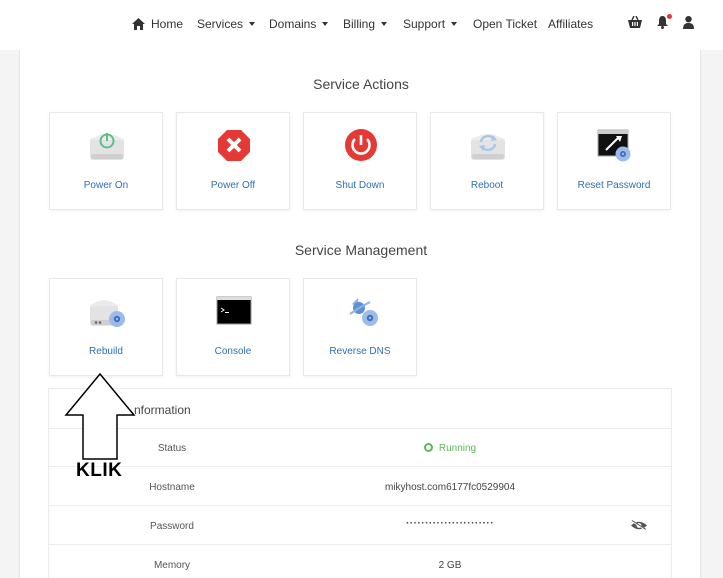  What do you see at coordinates (662, 22) in the screenshot?
I see `bell-icon` at bounding box center [662, 22].